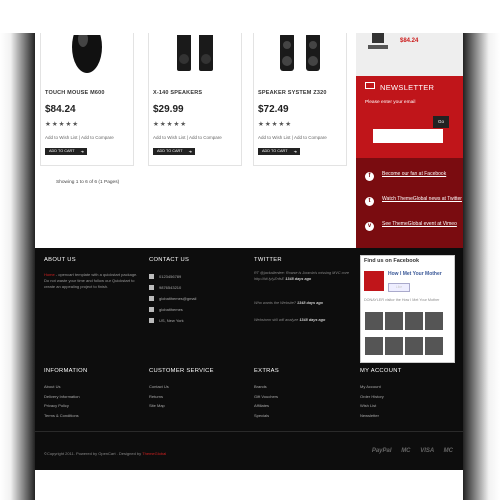 The width and height of the screenshot is (500, 500). Describe the element at coordinates (181, 389) in the screenshot. I see `footer-link: Contact Us` at that location.